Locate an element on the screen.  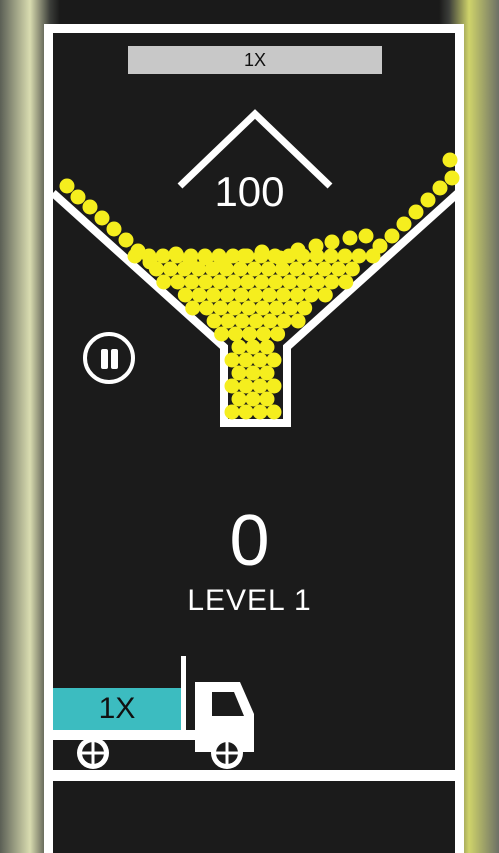
target-count: 100 is located at coordinates (249, 191).